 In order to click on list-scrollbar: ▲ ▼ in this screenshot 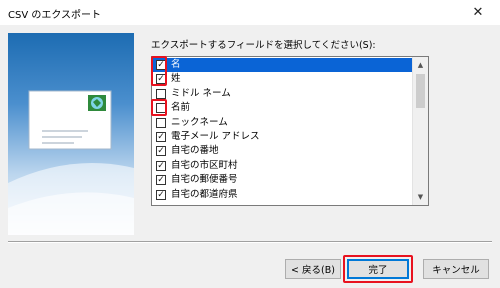, I will do `click(420, 131)`.